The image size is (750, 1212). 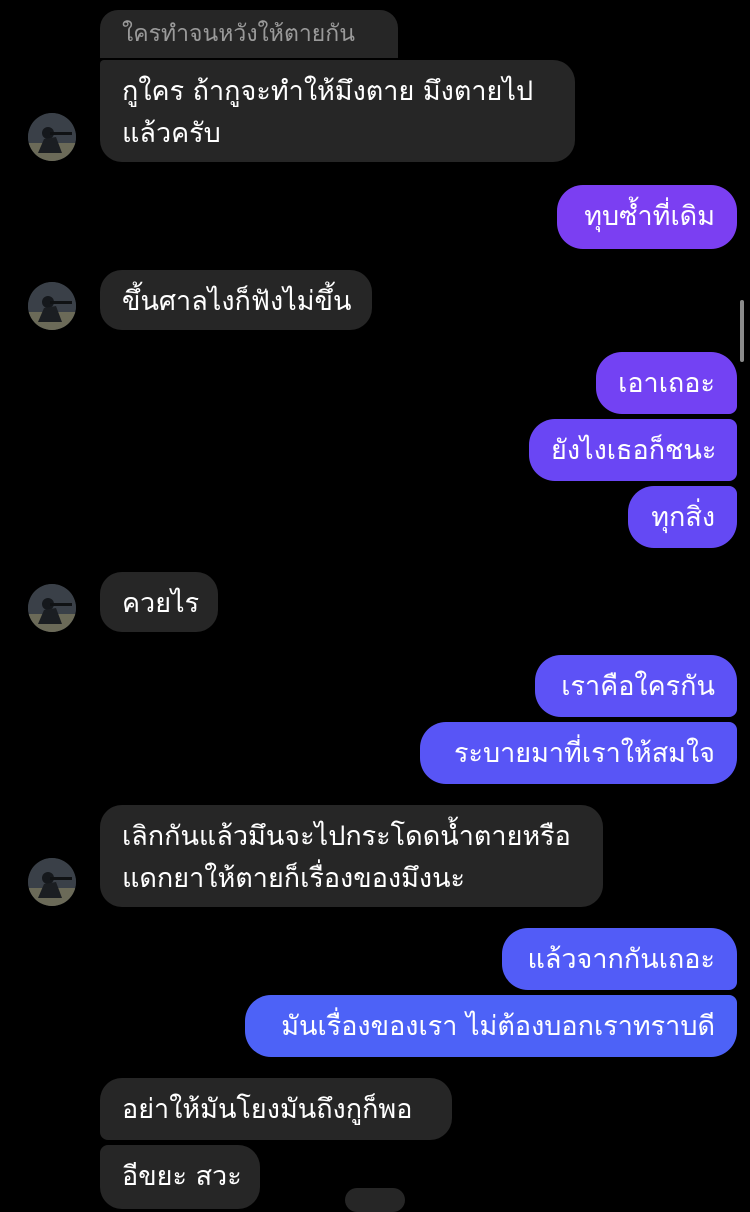 I want to click on incoming-message: ควยไร, so click(x=159, y=602).